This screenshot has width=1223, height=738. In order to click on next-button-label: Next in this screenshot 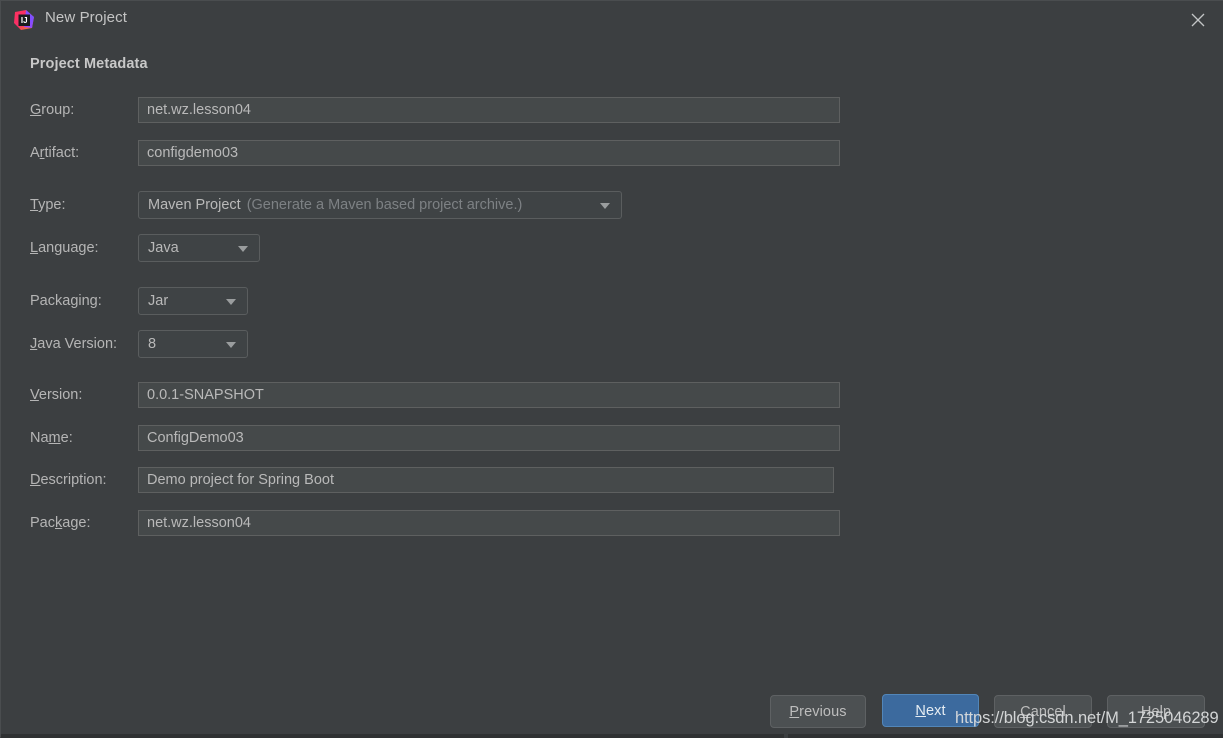, I will do `click(930, 710)`.